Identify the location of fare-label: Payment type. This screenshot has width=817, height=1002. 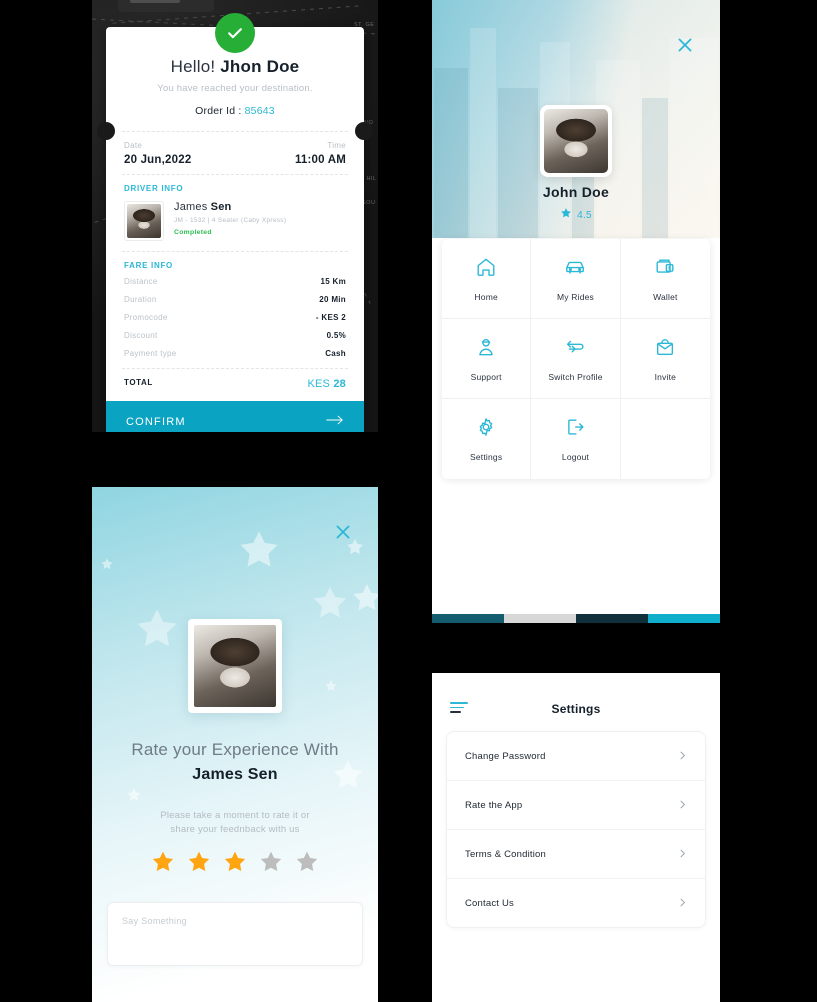
(150, 353).